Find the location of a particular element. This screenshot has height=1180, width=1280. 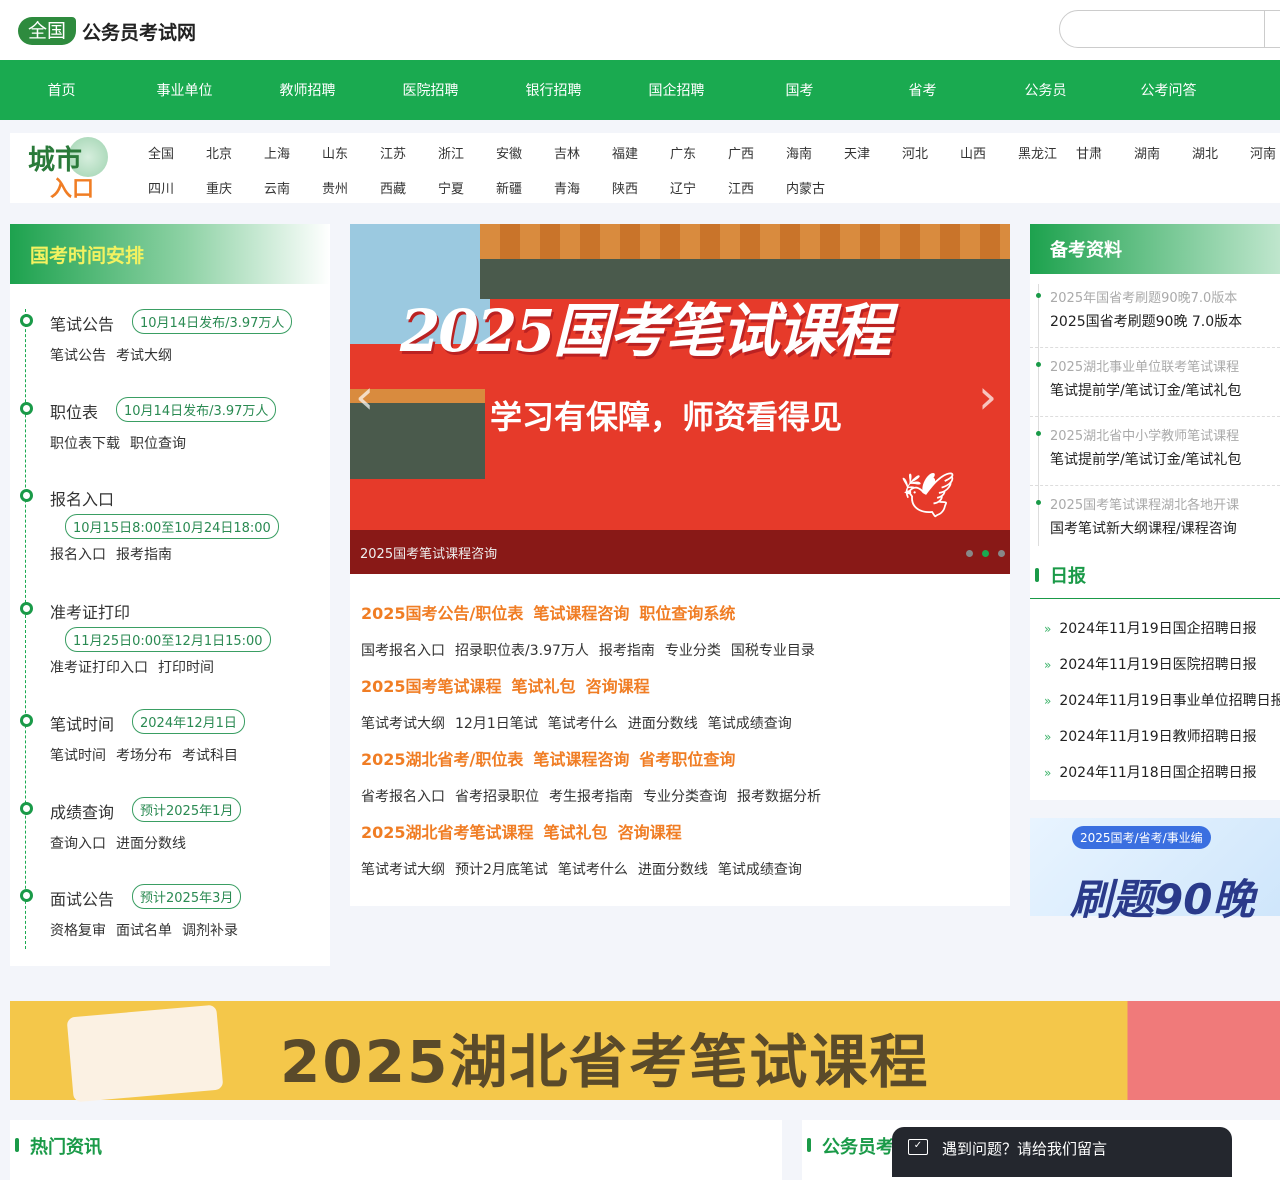

city-link: 甘肃 is located at coordinates (1105, 152).